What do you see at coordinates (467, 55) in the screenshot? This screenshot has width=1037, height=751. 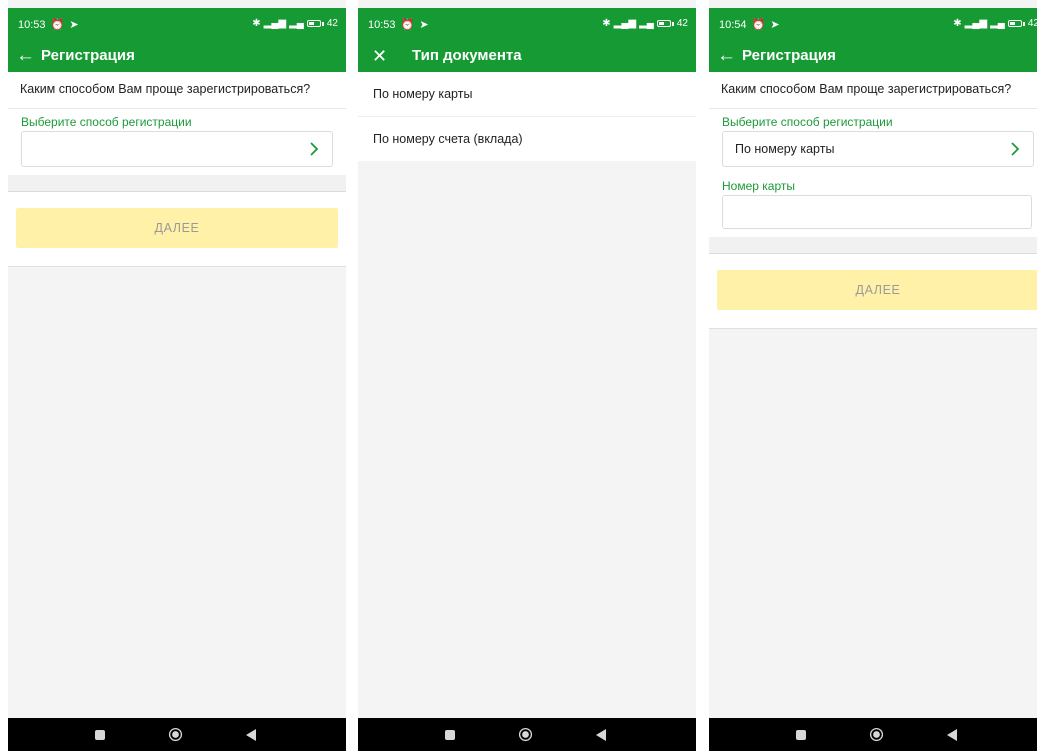 I see `page-title: Тип документа` at bounding box center [467, 55].